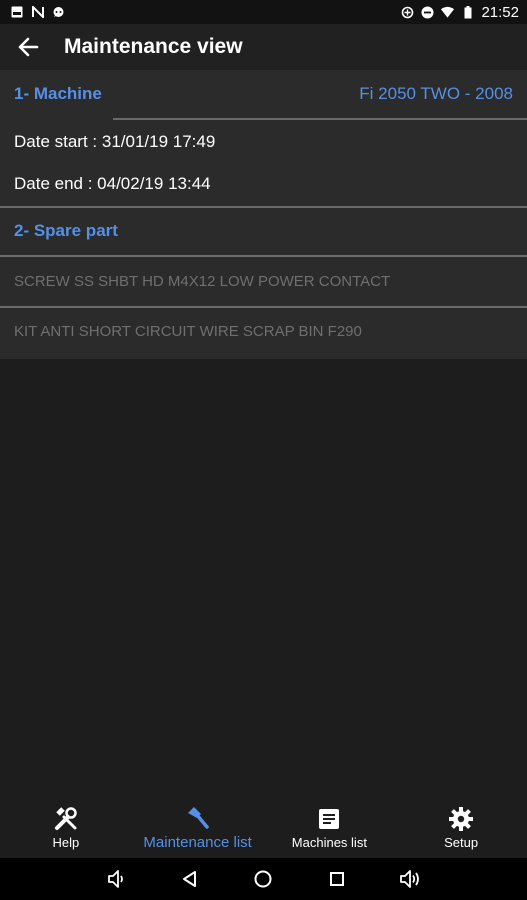 The image size is (527, 900). I want to click on nav-setup: Setup, so click(461, 827).